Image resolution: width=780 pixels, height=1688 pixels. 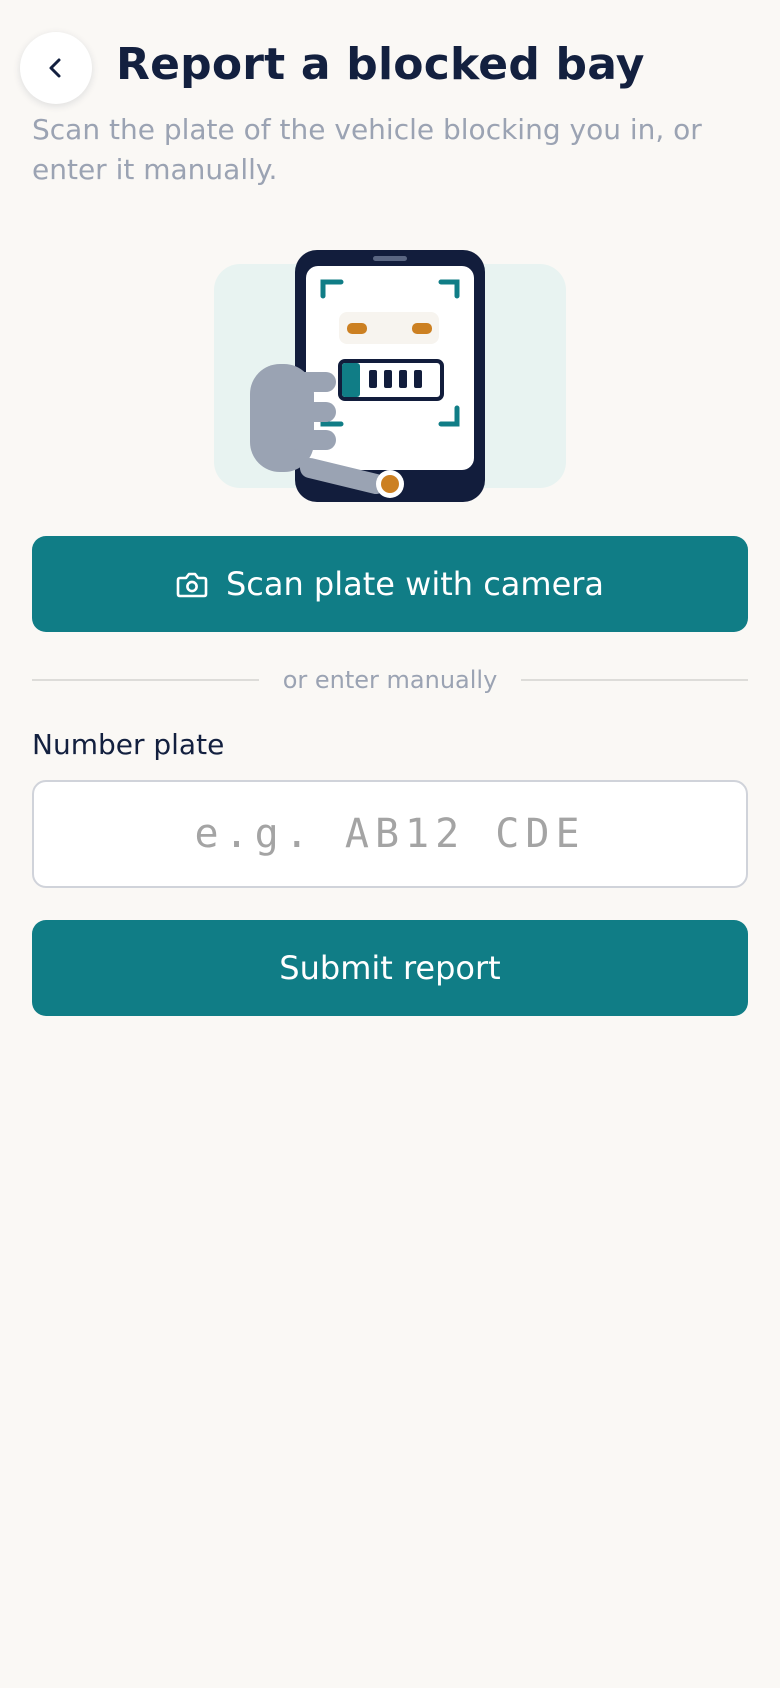 What do you see at coordinates (192, 584) in the screenshot?
I see `camera-icon` at bounding box center [192, 584].